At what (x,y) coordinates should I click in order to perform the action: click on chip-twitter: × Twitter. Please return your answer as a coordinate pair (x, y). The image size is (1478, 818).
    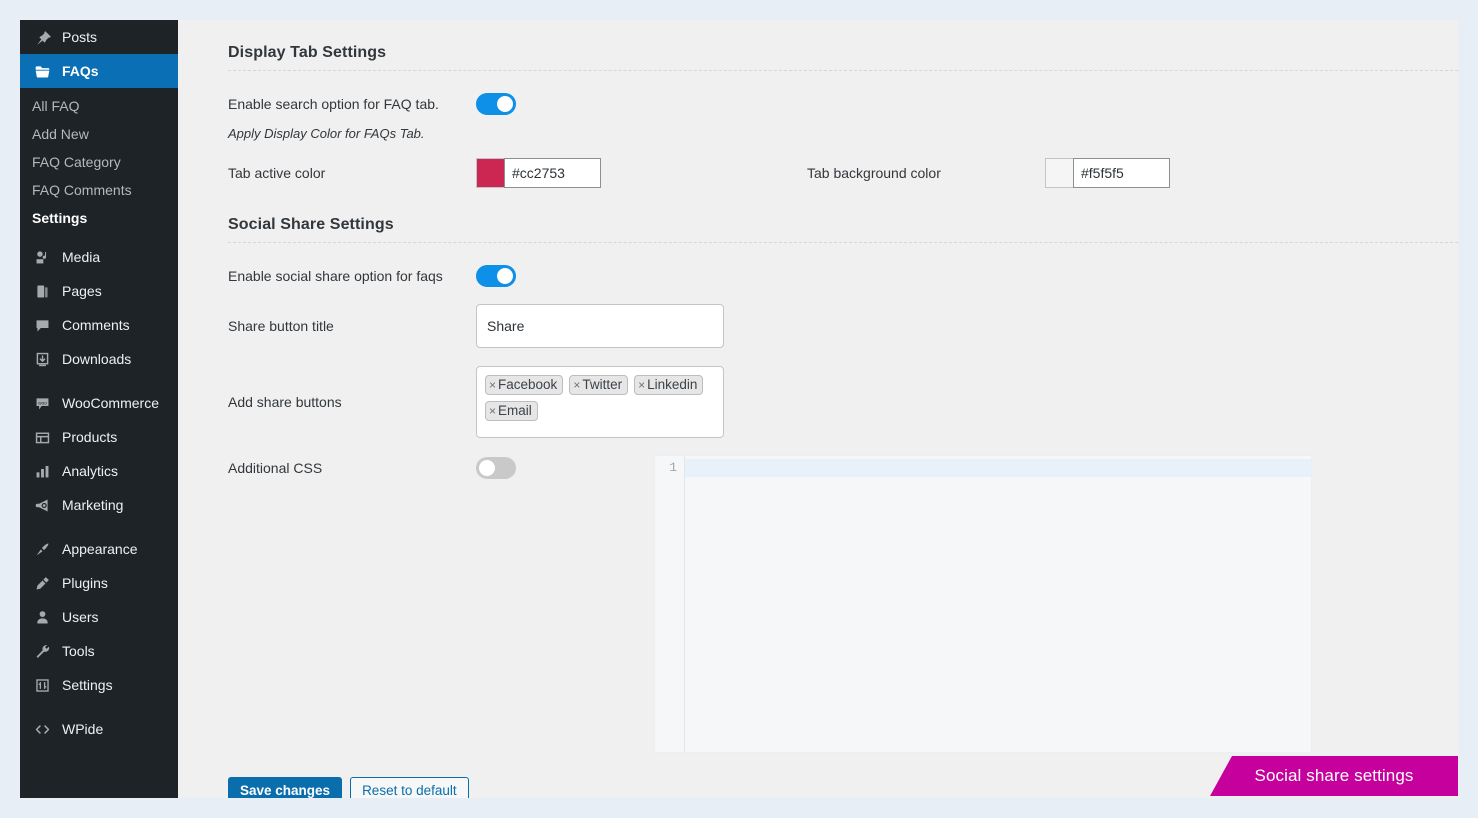
    Looking at the image, I should click on (599, 385).